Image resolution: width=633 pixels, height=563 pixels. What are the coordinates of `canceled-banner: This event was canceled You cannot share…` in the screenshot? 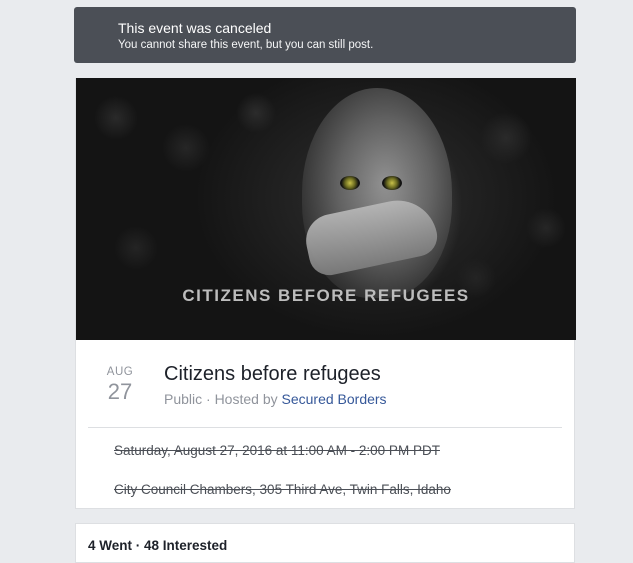 It's located at (325, 35).